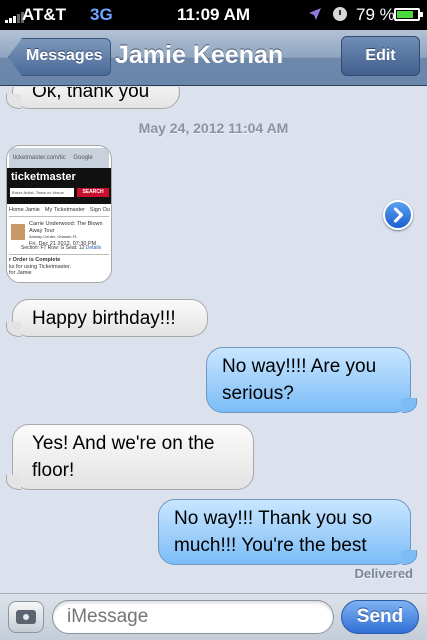 This screenshot has height=640, width=427. What do you see at coordinates (258, 393) in the screenshot?
I see `message-text-line: serious?` at bounding box center [258, 393].